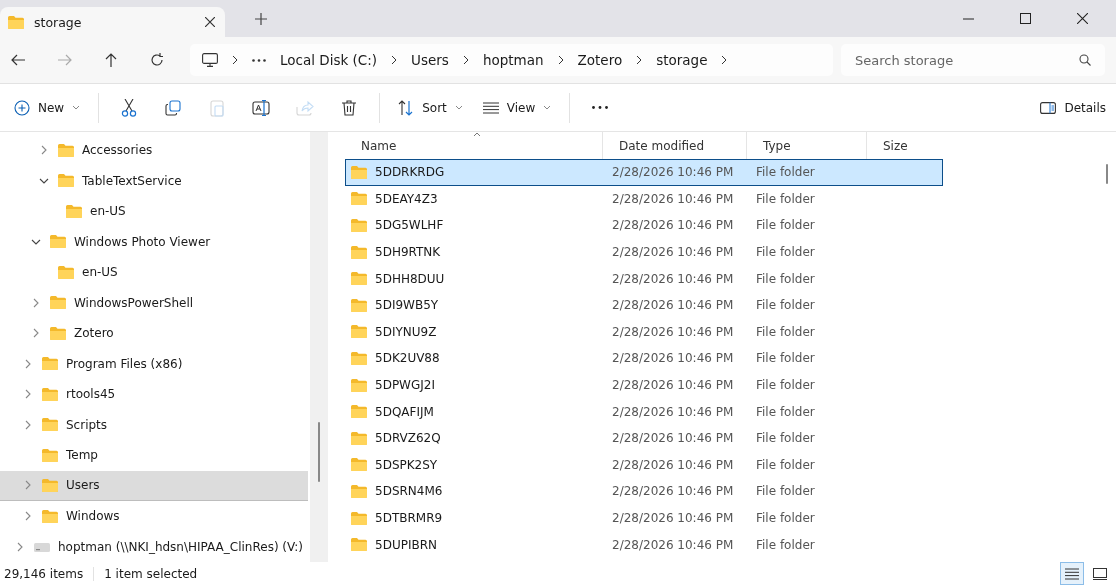 The height and width of the screenshot is (585, 1116). I want to click on file-row: 5DUPIBRN 2/28/2026 10:46 PM File folder, so click(644, 544).